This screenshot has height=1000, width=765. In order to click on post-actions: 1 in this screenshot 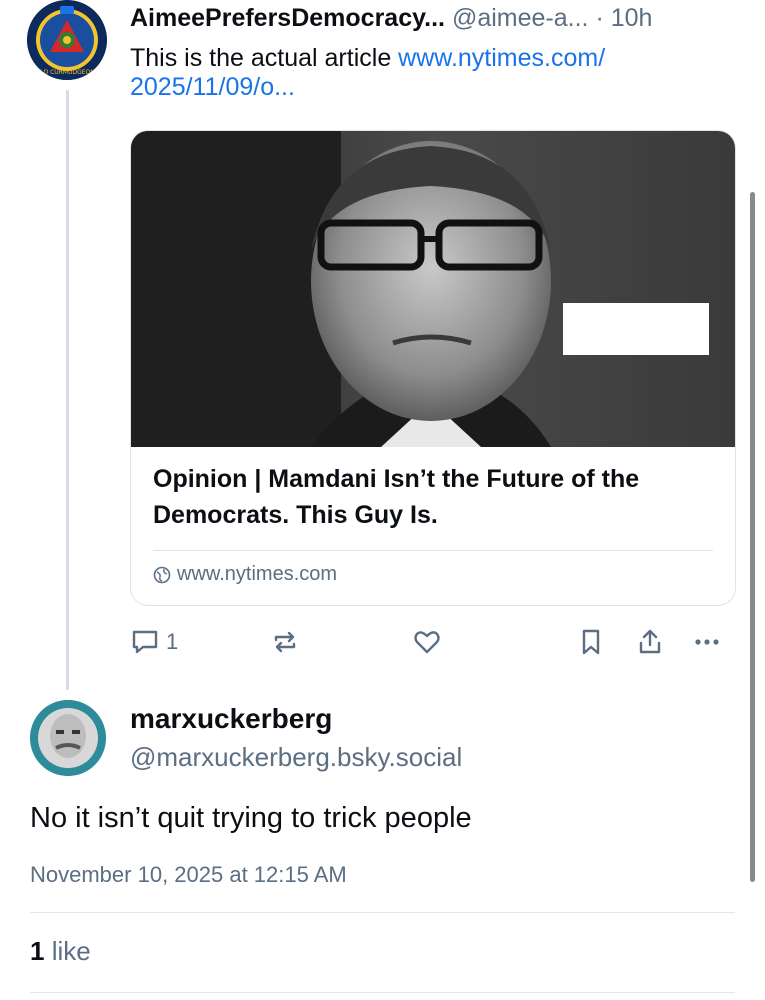, I will do `click(430, 642)`.